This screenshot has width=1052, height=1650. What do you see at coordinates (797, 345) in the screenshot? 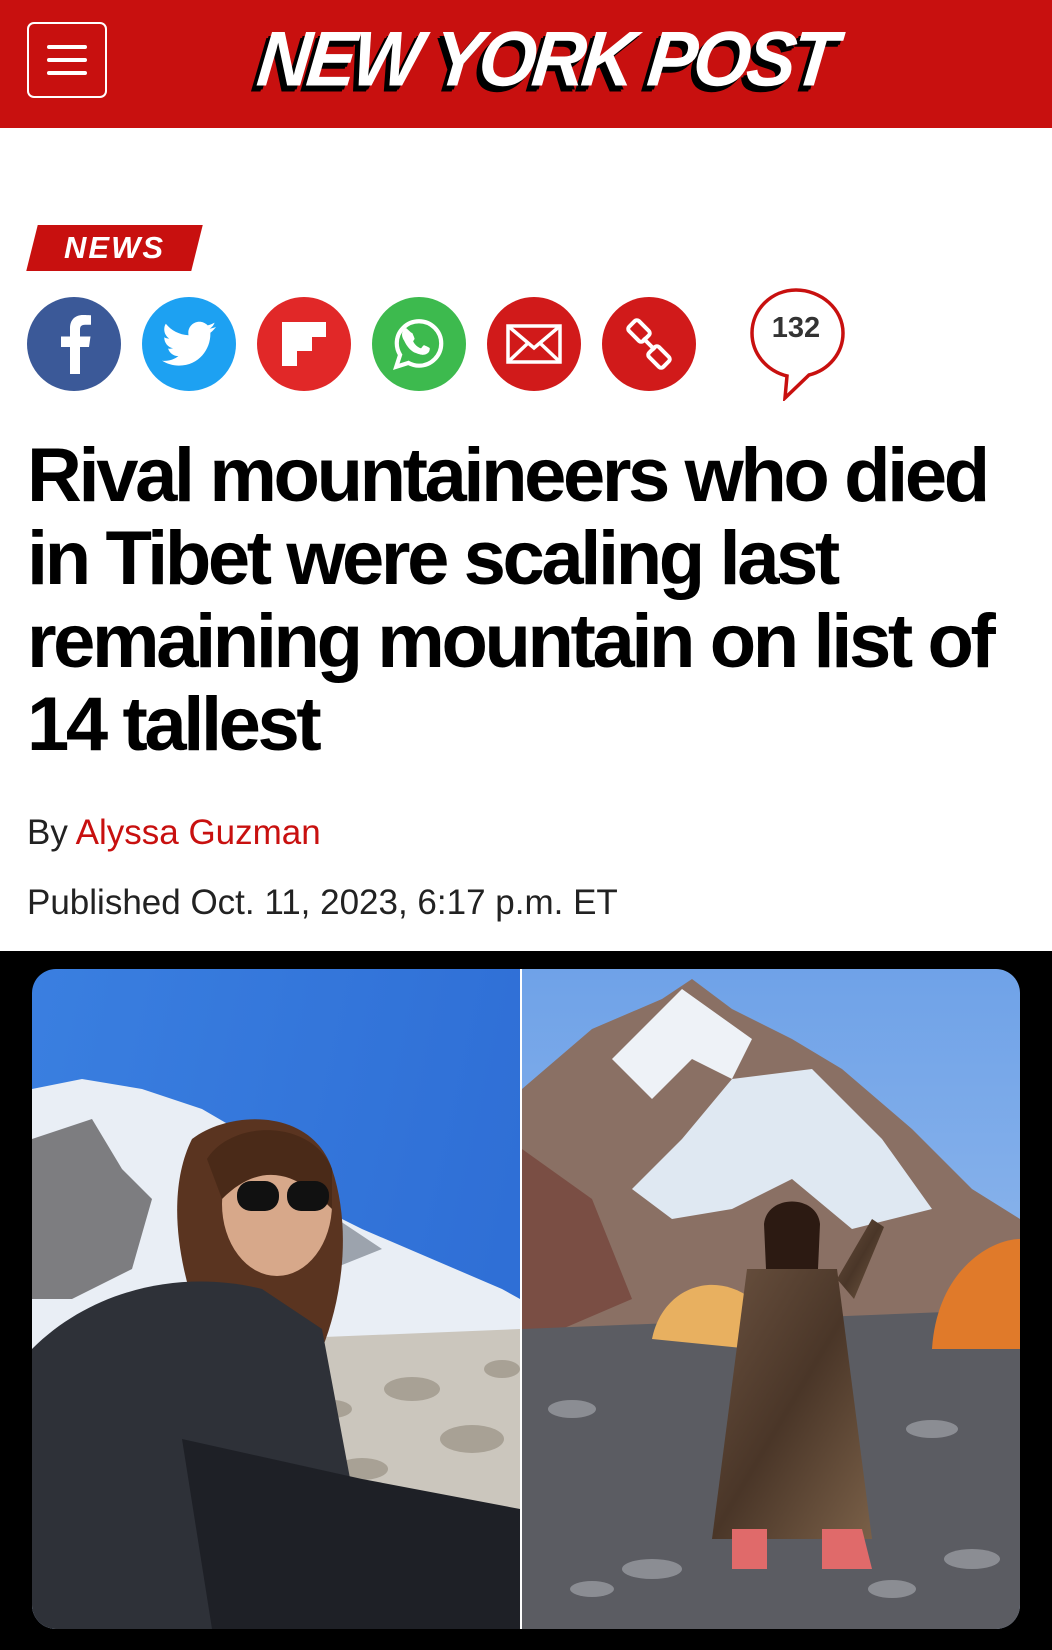
I see `comments-button: 132` at bounding box center [797, 345].